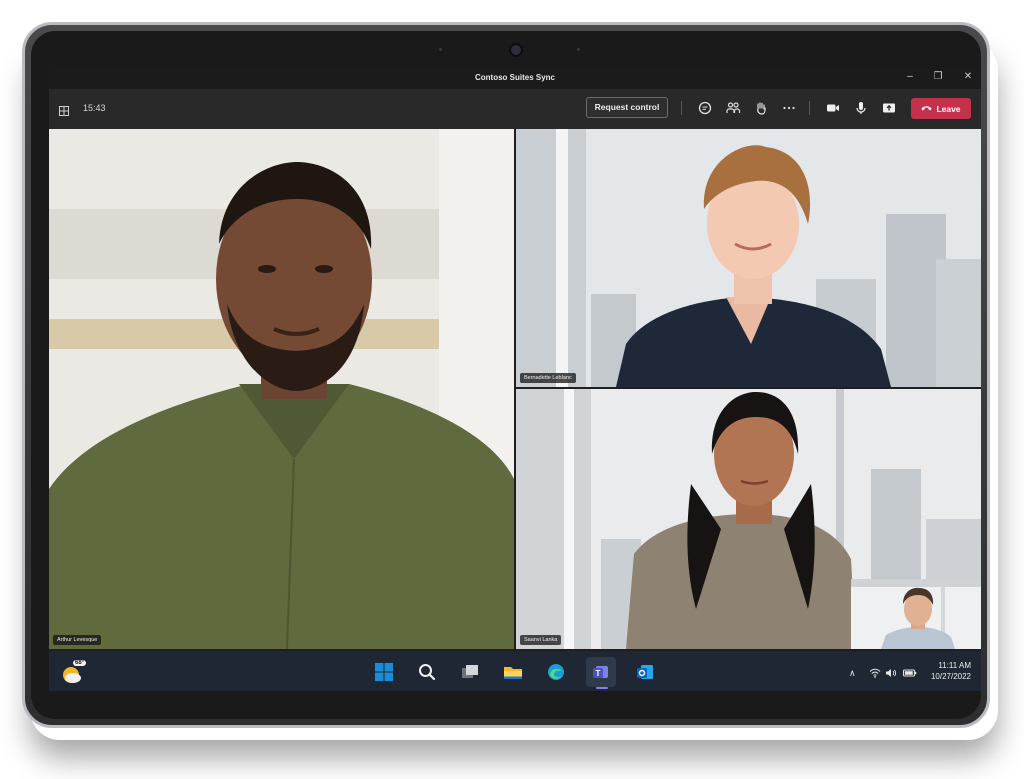 The width and height of the screenshot is (1024, 779). What do you see at coordinates (951, 671) in the screenshot?
I see `system-clock: 11:11 AM 10/27/2022` at bounding box center [951, 671].